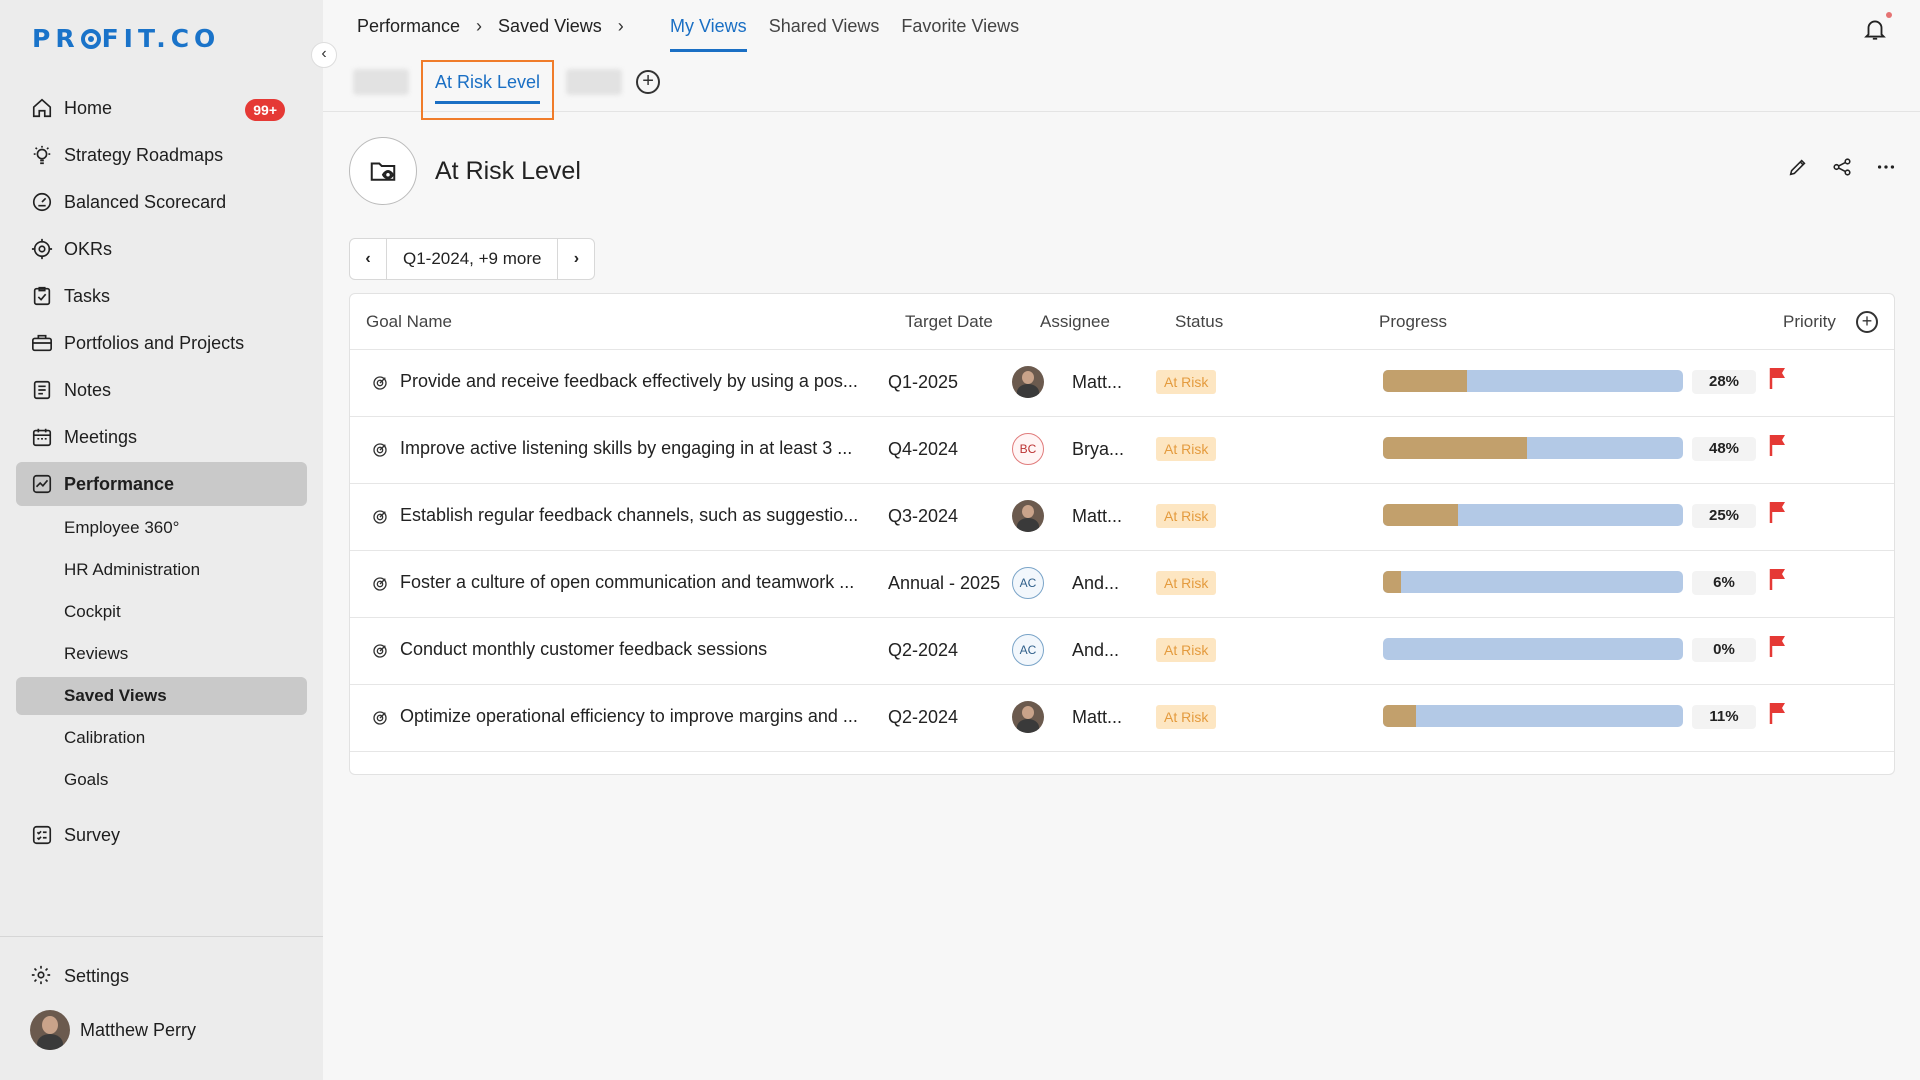 The width and height of the screenshot is (1920, 1080). What do you see at coordinates (960, 34) in the screenshot?
I see `tab-favorite-views: Favorite Views` at bounding box center [960, 34].